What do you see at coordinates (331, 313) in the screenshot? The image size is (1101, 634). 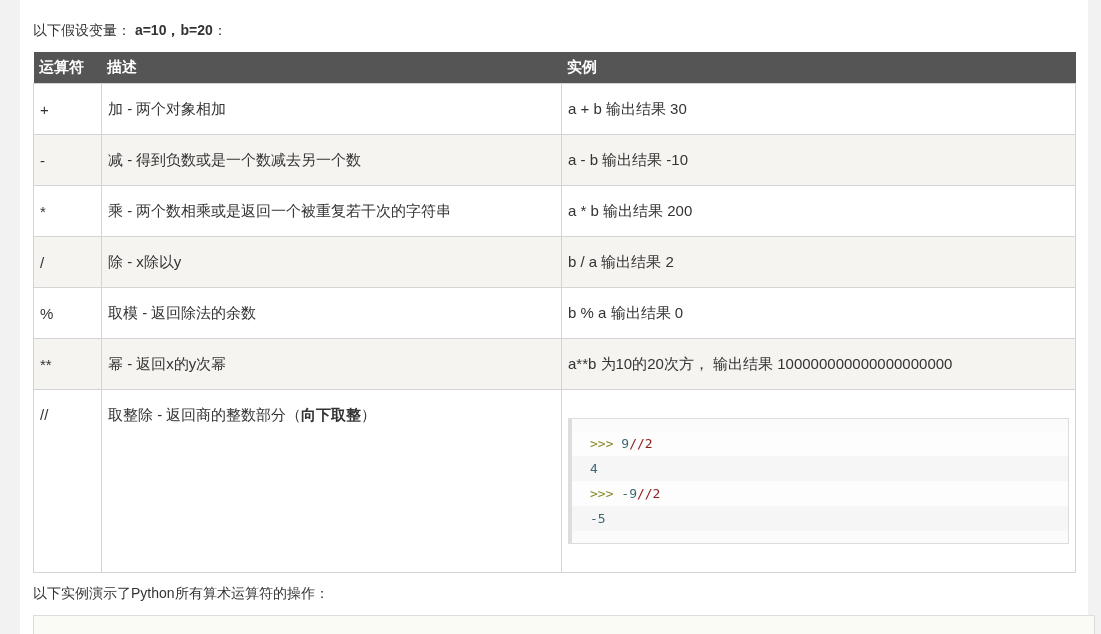 I see `table-cell: 取模 - 返回除法的余数` at bounding box center [331, 313].